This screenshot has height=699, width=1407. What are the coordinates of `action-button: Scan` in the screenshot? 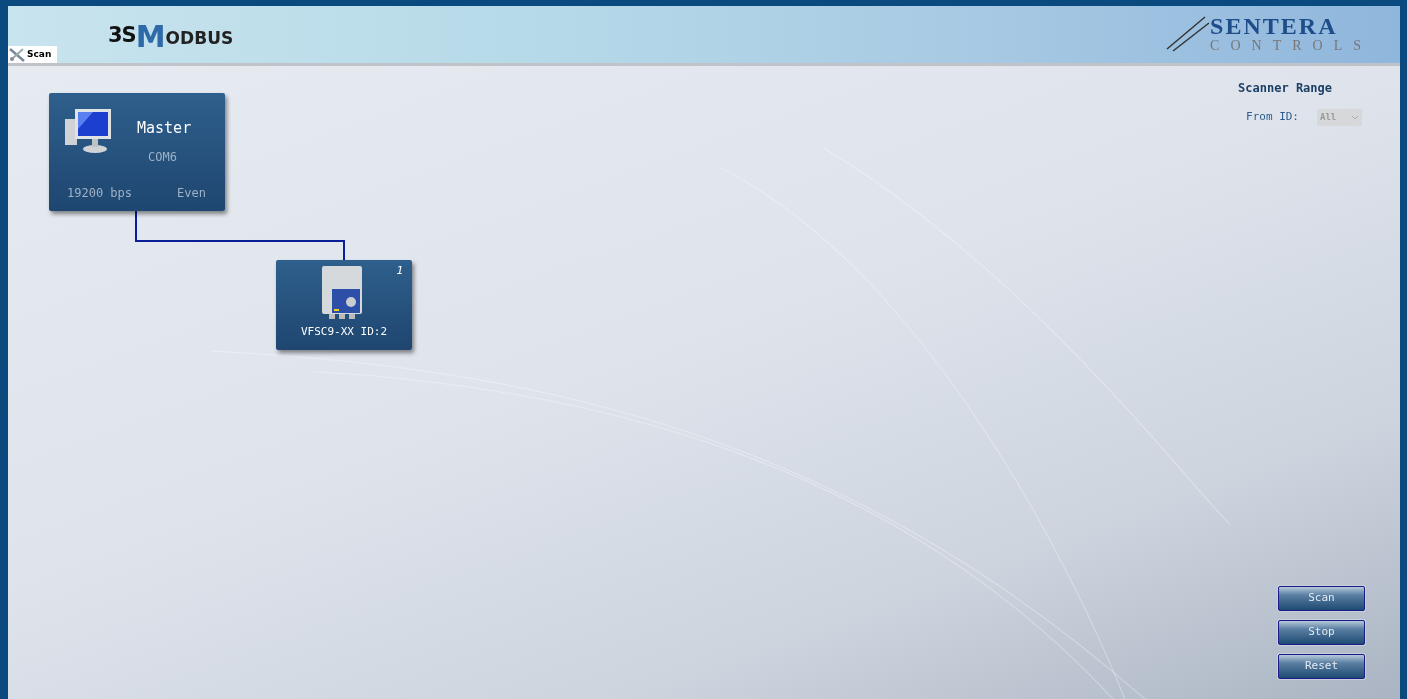 It's located at (1321, 598).